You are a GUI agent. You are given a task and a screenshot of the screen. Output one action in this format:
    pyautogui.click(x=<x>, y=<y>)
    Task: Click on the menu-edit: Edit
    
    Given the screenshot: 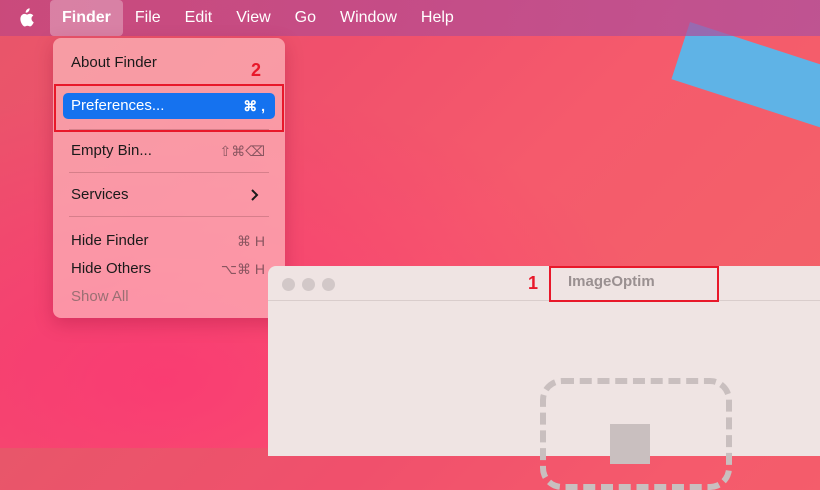 What is the action you would take?
    pyautogui.click(x=199, y=18)
    